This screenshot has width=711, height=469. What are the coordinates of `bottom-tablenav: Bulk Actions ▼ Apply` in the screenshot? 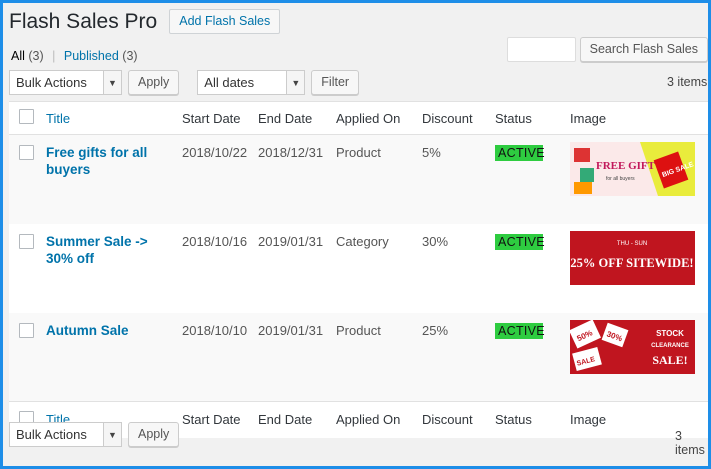 It's located at (94, 434).